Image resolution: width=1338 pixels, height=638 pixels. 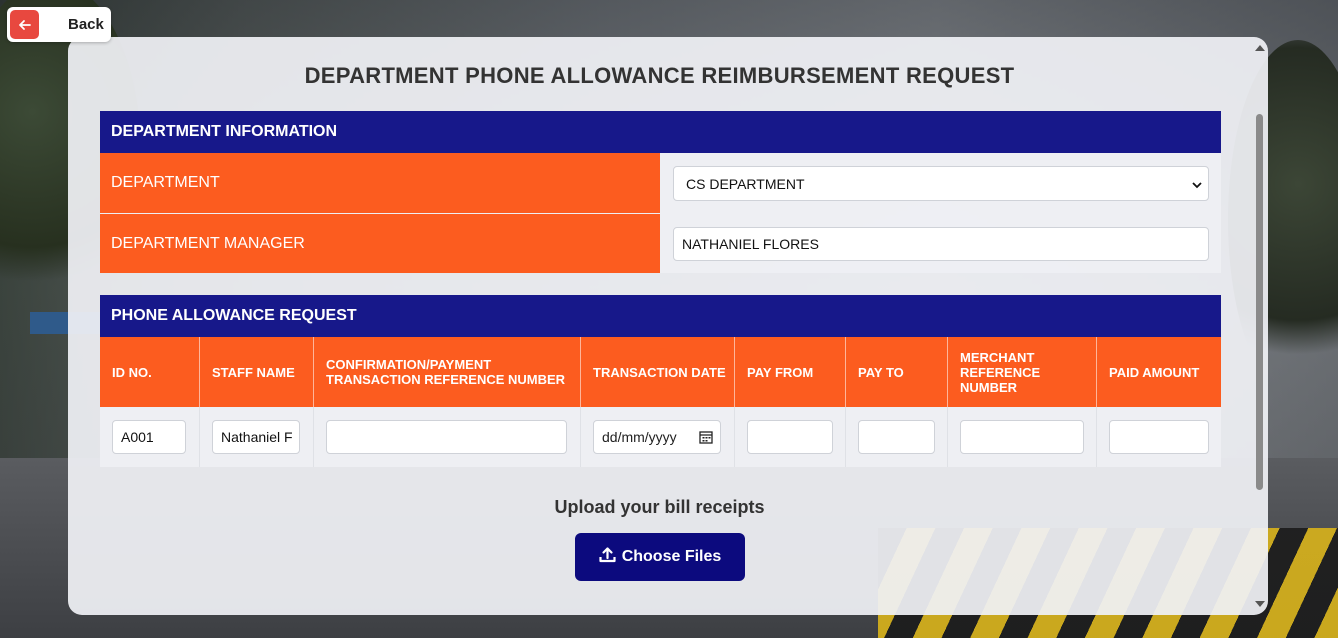 What do you see at coordinates (706, 438) in the screenshot?
I see `calendar-icon` at bounding box center [706, 438].